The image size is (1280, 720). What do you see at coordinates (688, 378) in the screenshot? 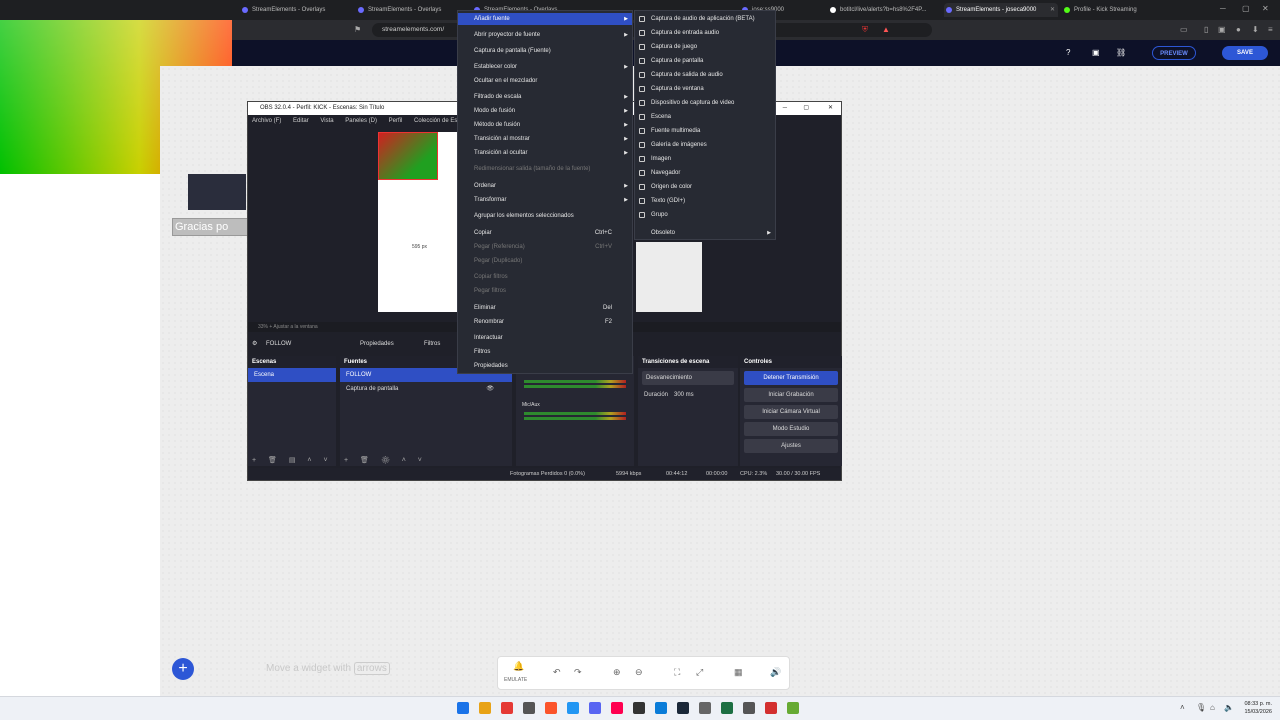
I see `transition-select: Desvanecimiento` at bounding box center [688, 378].